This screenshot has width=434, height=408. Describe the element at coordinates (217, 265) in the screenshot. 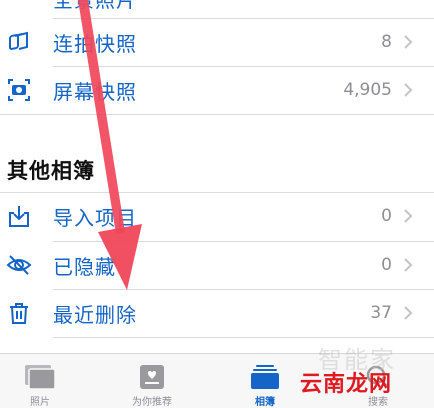

I see `album-row-hidden: 已隐藏 0` at that location.